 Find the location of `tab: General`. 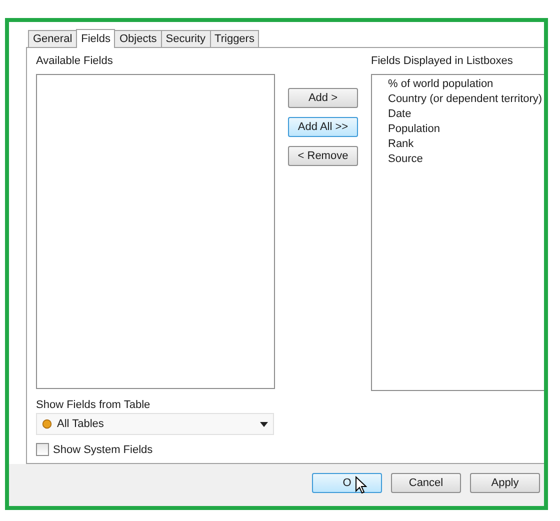

tab: General is located at coordinates (53, 38).